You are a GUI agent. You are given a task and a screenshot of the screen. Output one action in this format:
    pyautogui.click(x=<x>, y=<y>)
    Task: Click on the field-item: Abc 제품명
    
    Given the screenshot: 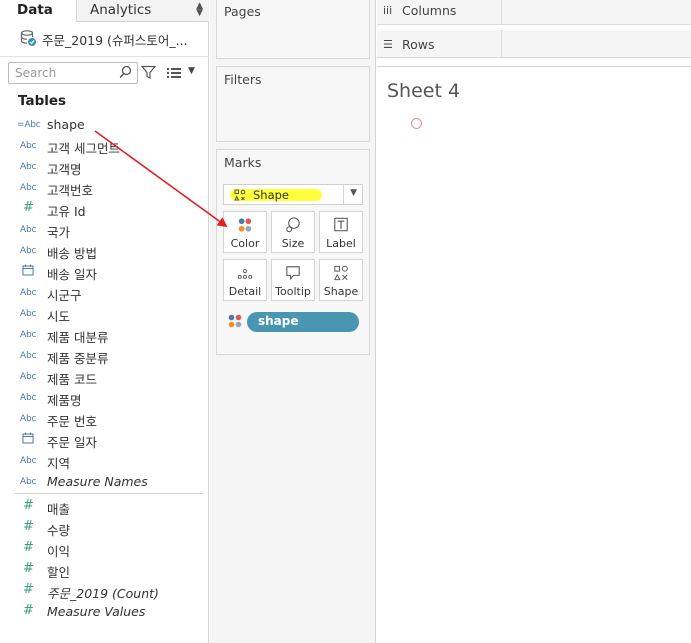 What is the action you would take?
    pyautogui.click(x=104, y=397)
    